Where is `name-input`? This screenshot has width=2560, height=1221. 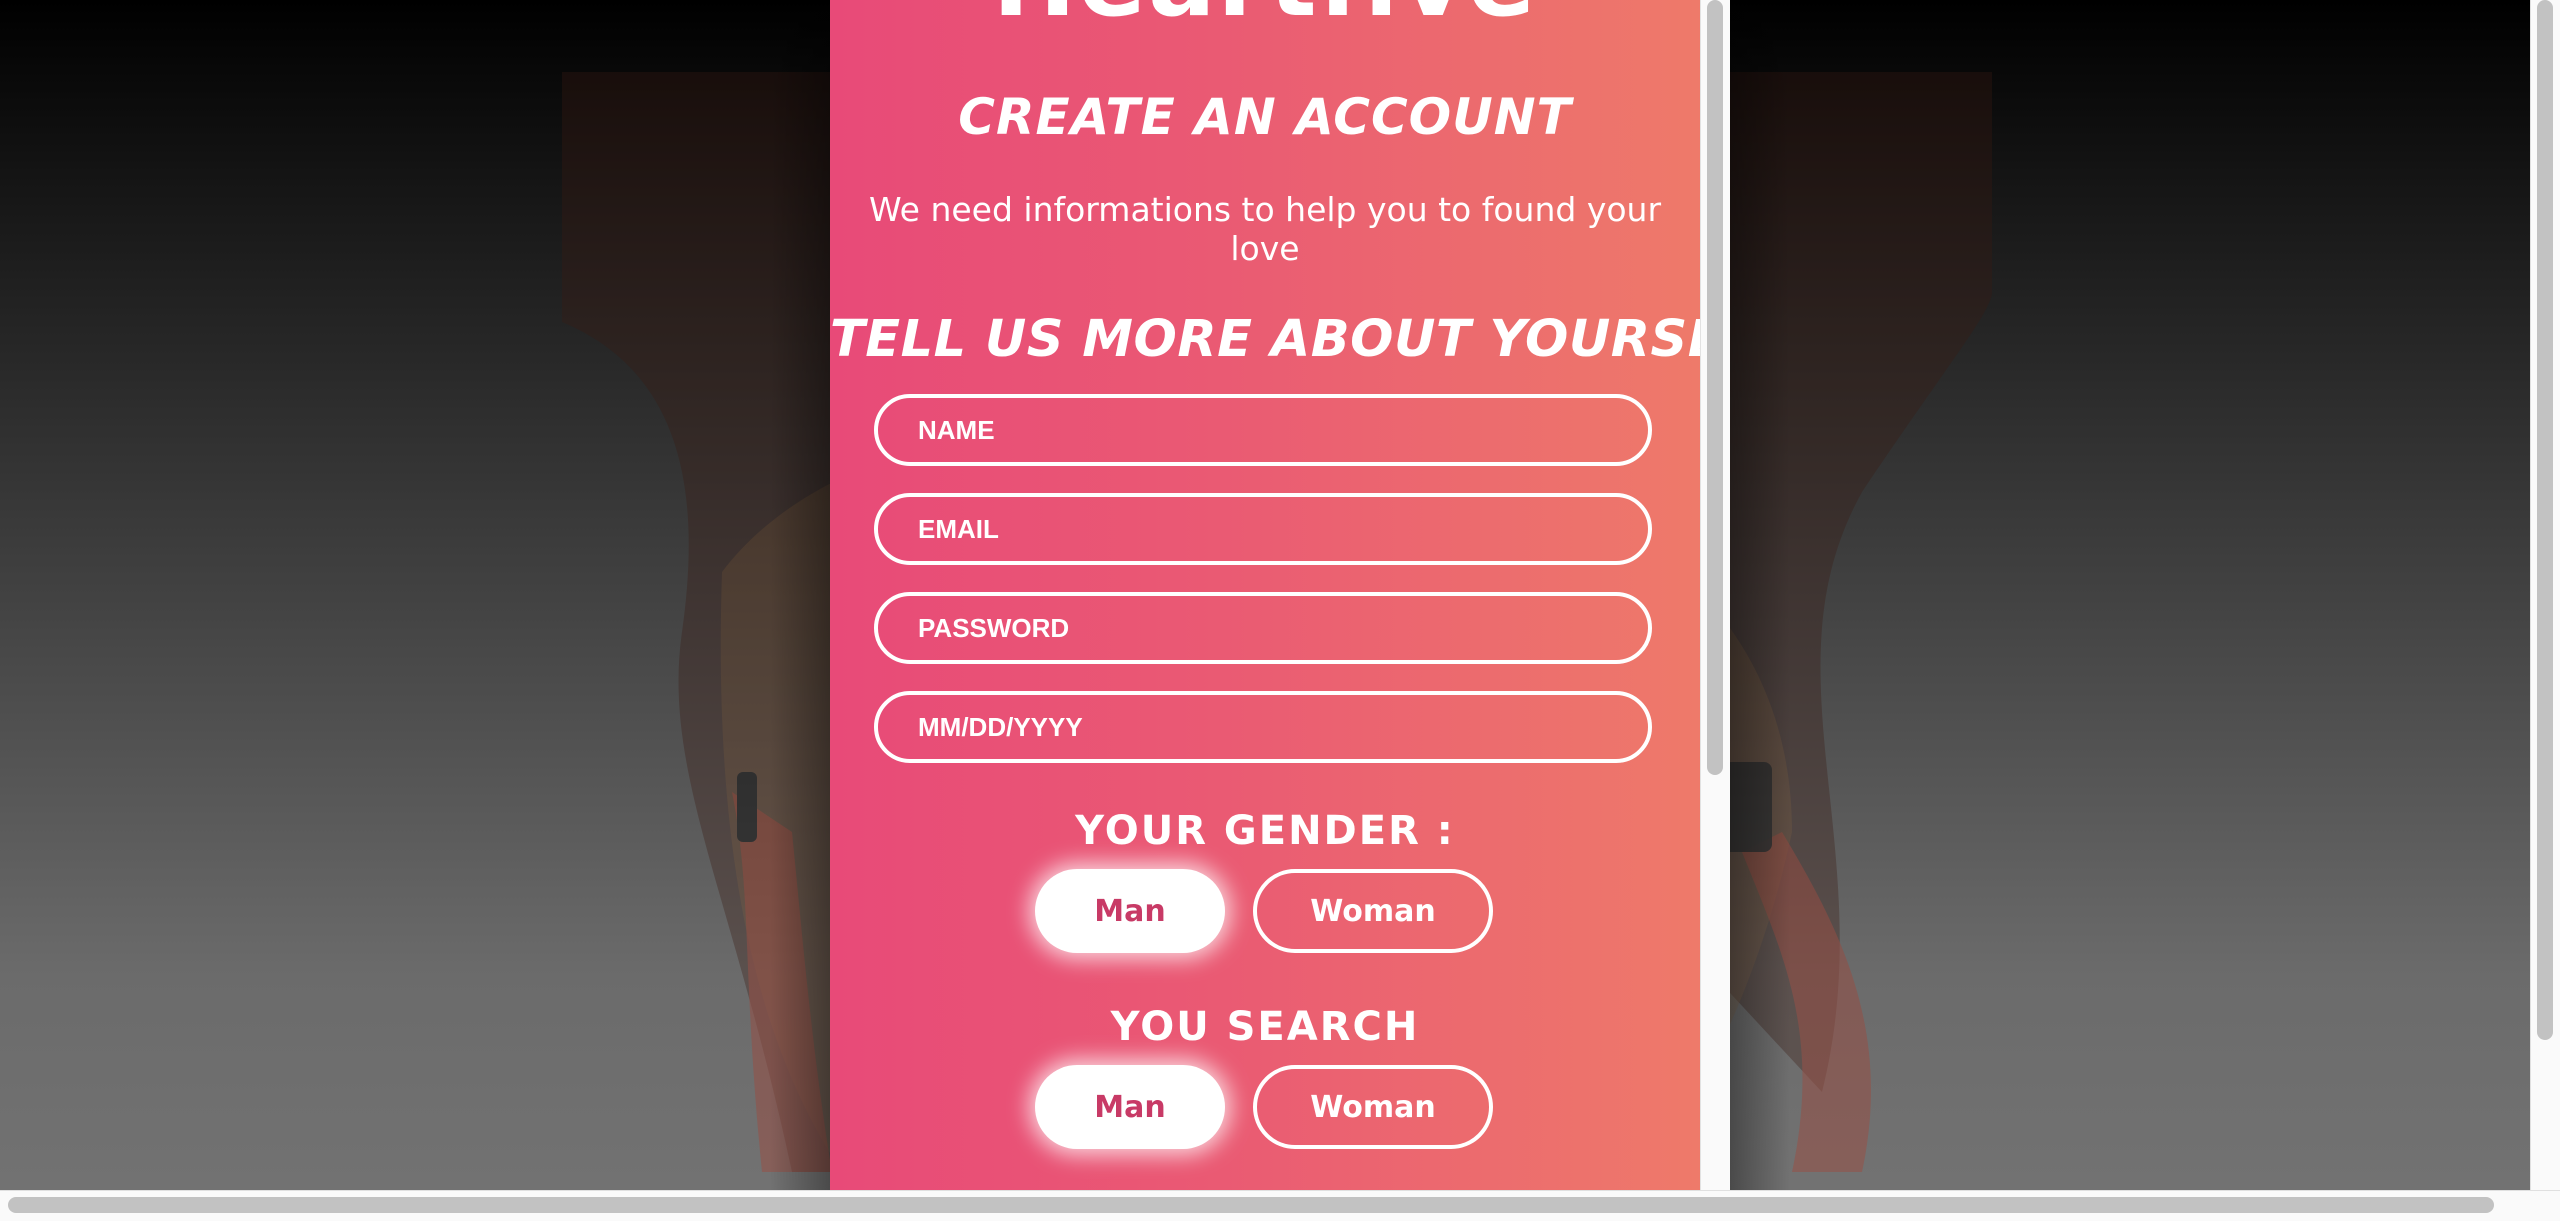
name-input is located at coordinates (1263, 430).